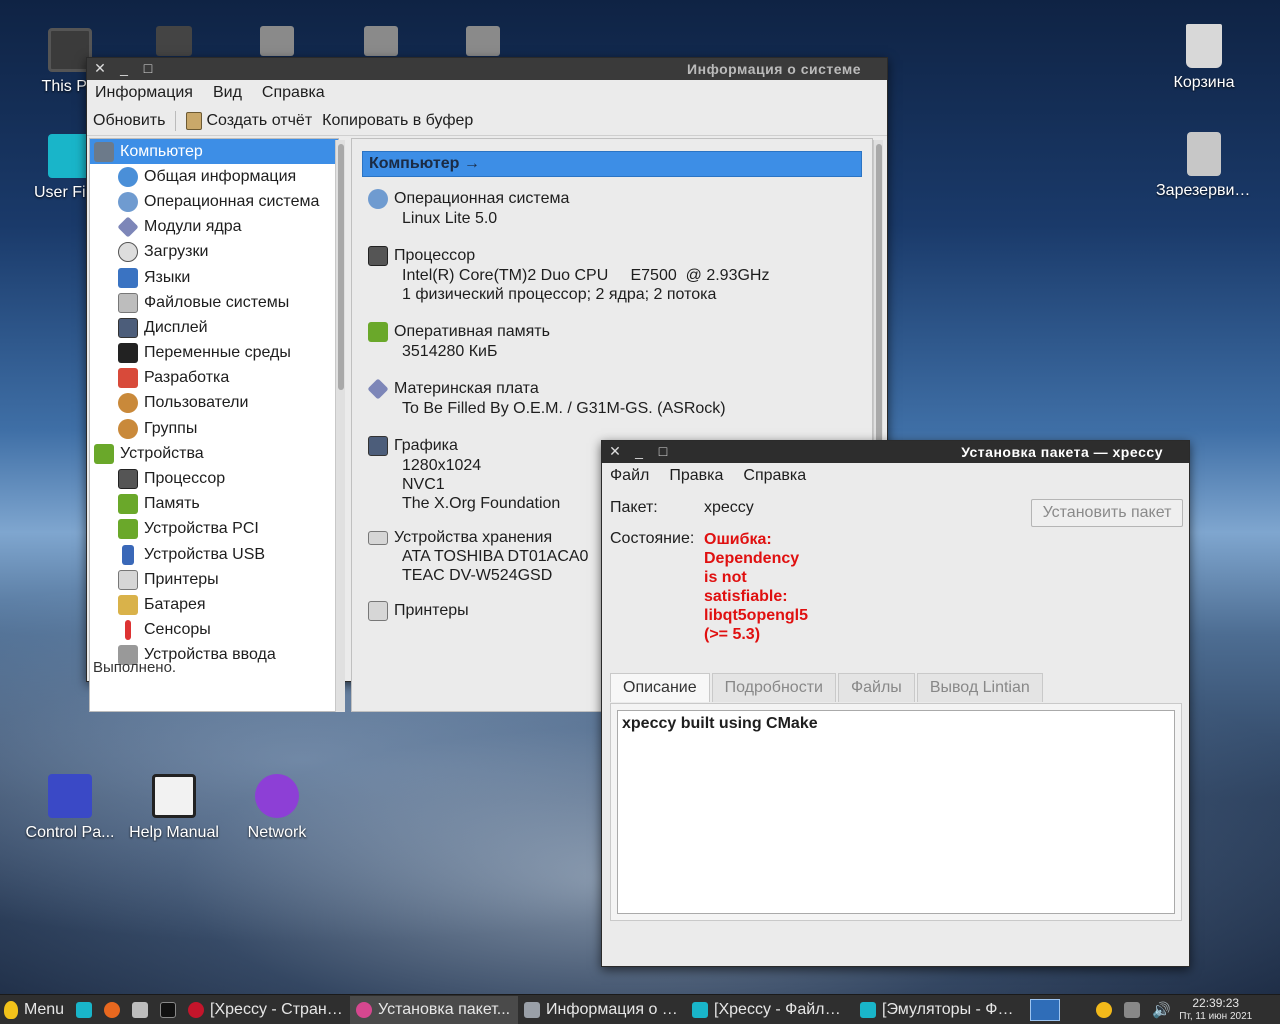 The width and height of the screenshot is (1280, 1024). I want to click on tray-volume: 🔊, so click(1161, 1010).